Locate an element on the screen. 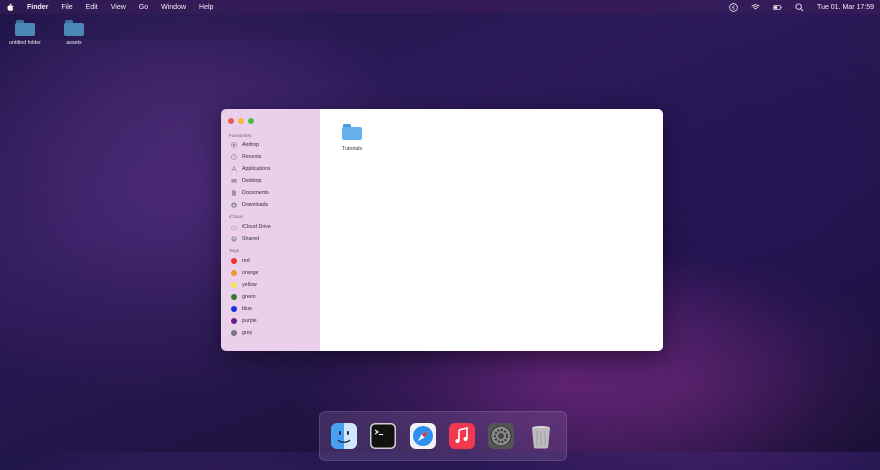  sidebar-item-label: Documents is located at coordinates (255, 193).